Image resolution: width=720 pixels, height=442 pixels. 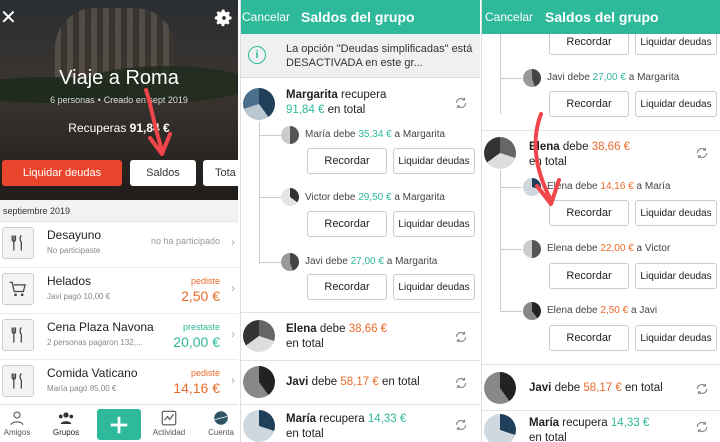 What do you see at coordinates (97, 128) in the screenshot?
I see `balance-label: Recuperas` at bounding box center [97, 128].